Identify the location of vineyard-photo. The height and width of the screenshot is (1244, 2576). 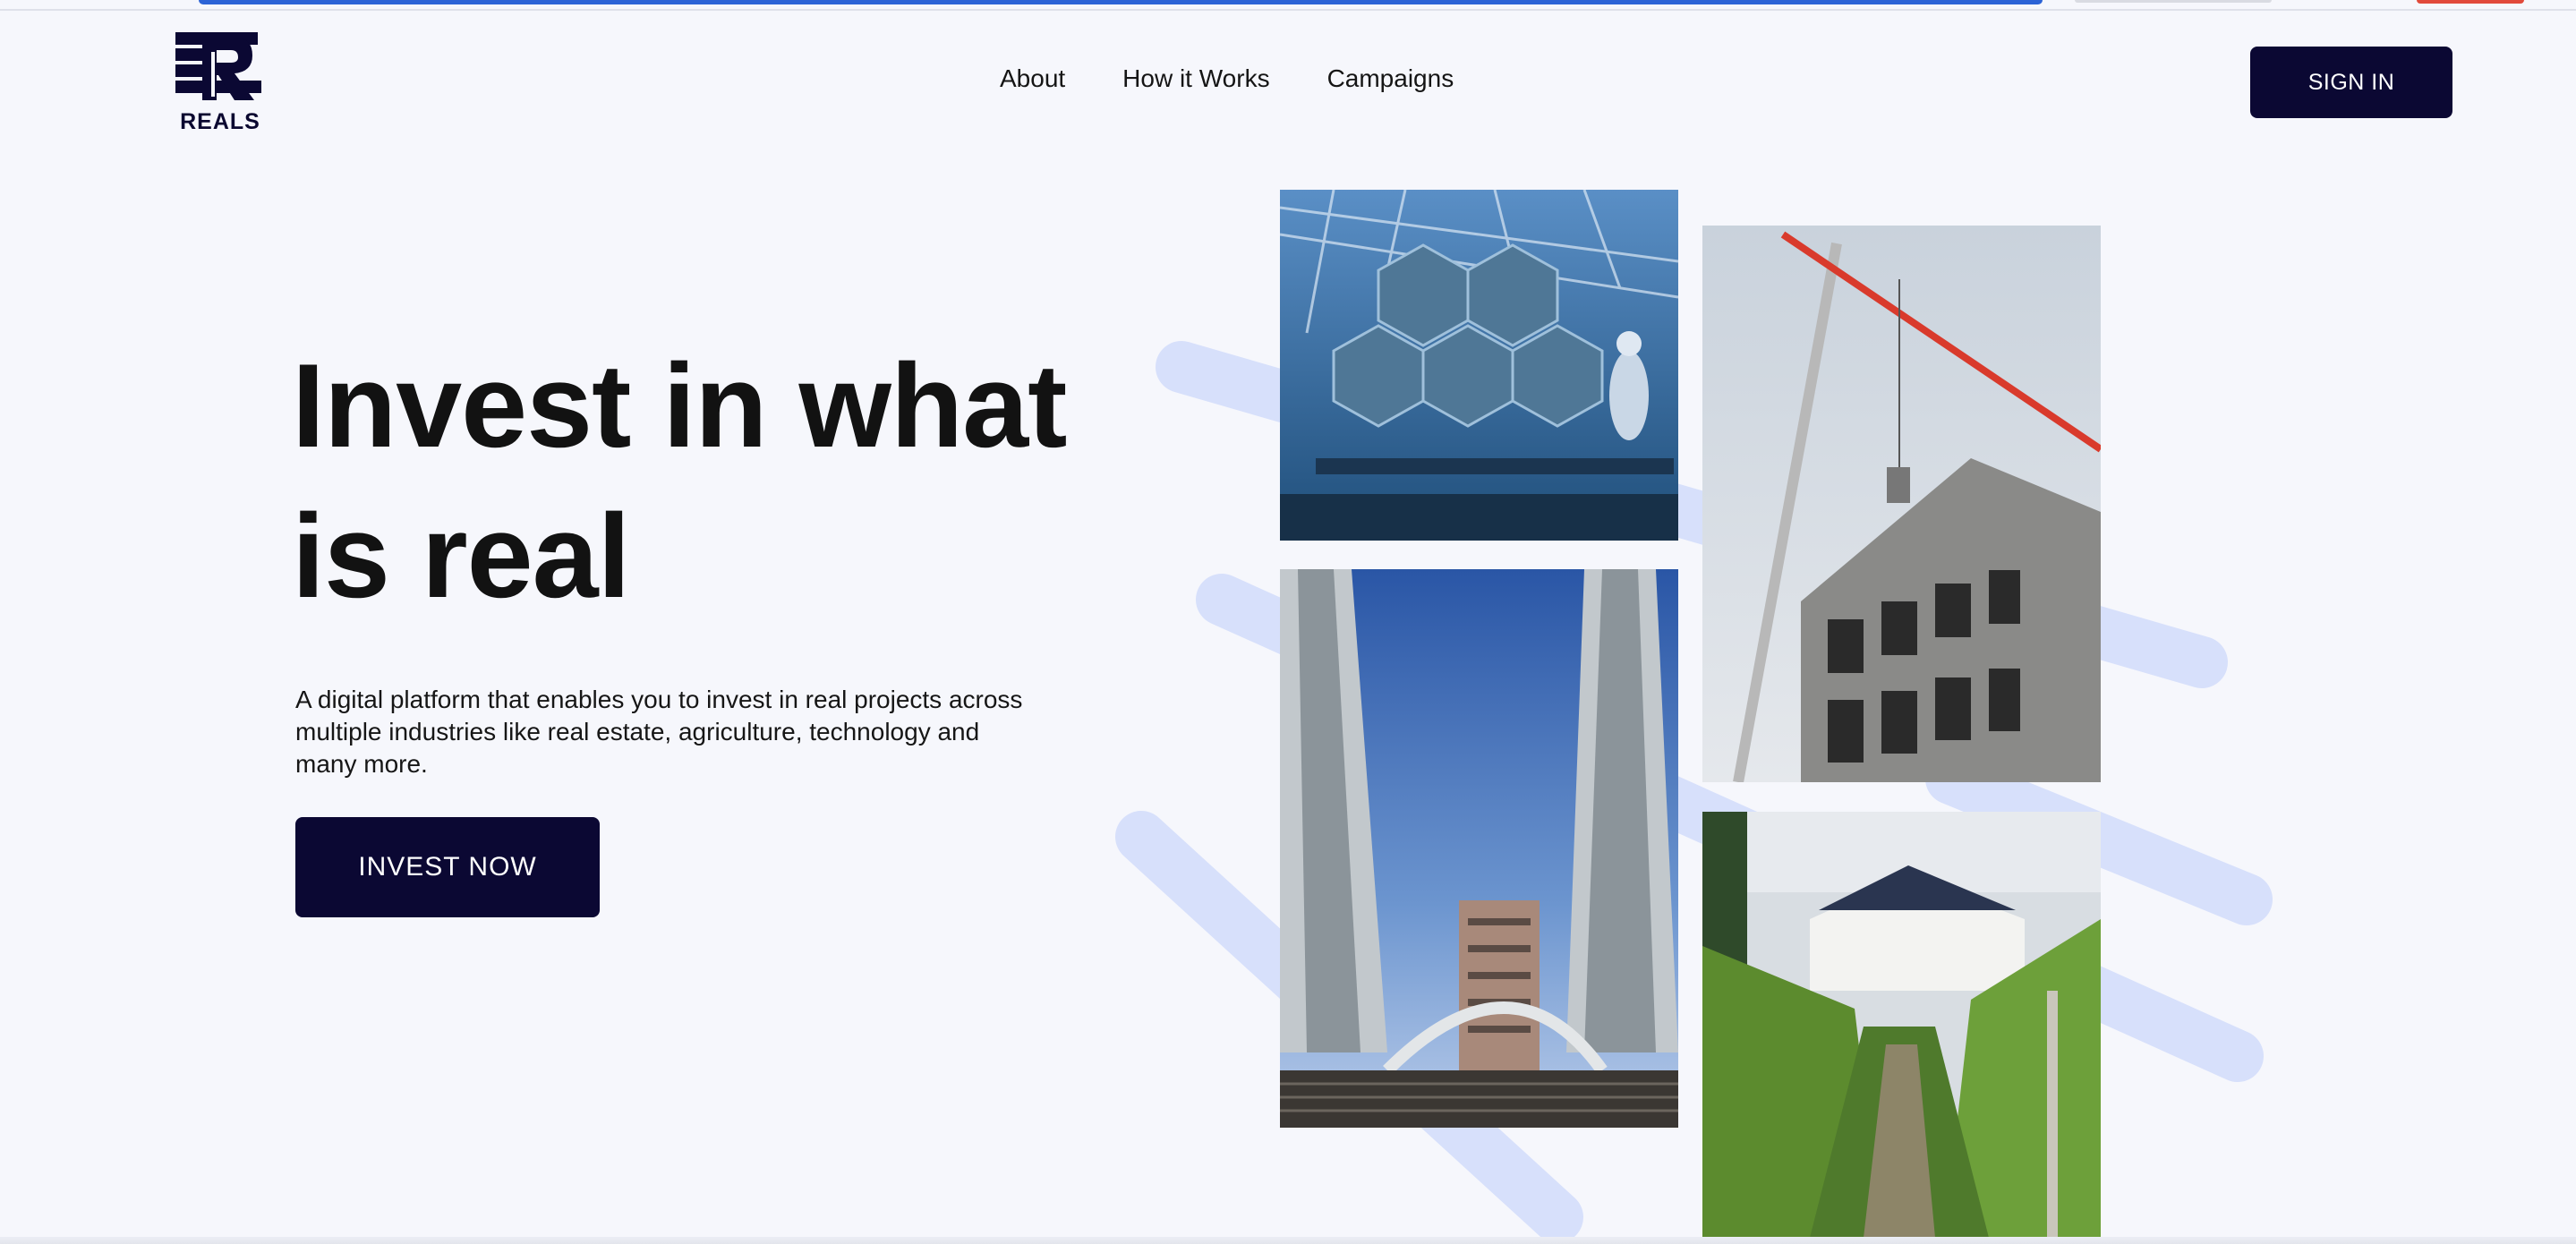
(1901, 1025).